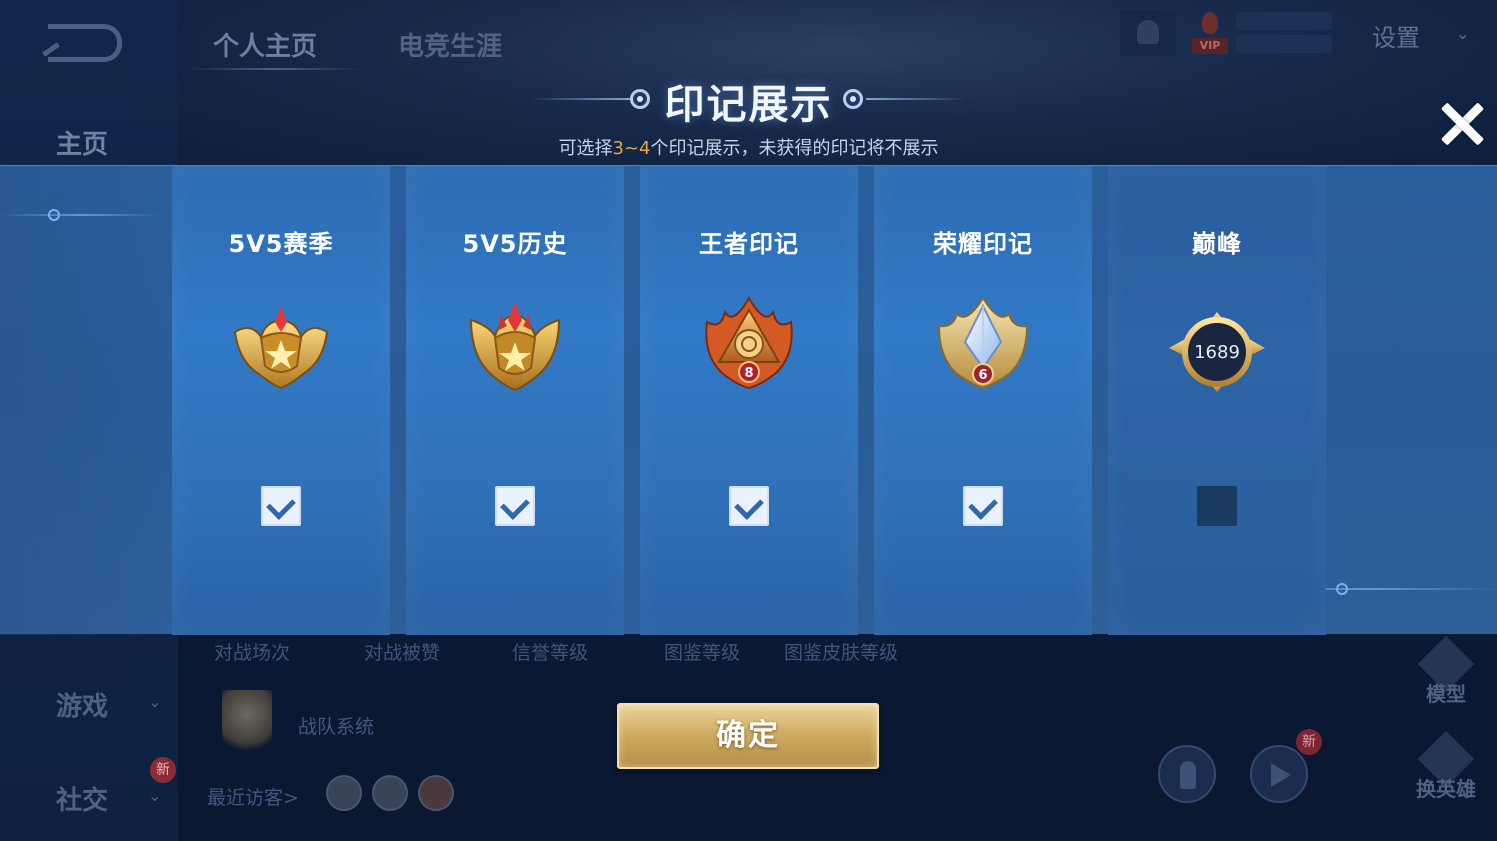 The height and width of the screenshot is (841, 1497). Describe the element at coordinates (252, 653) in the screenshot. I see `stat-label-matches: 对战场次` at that location.